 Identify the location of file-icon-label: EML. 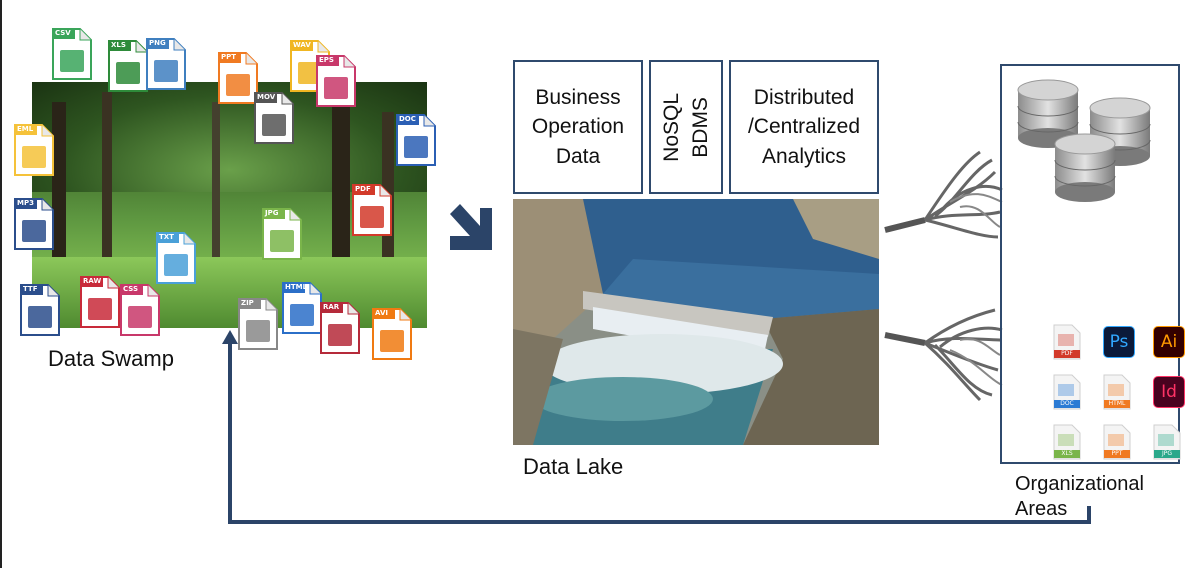
(25, 129).